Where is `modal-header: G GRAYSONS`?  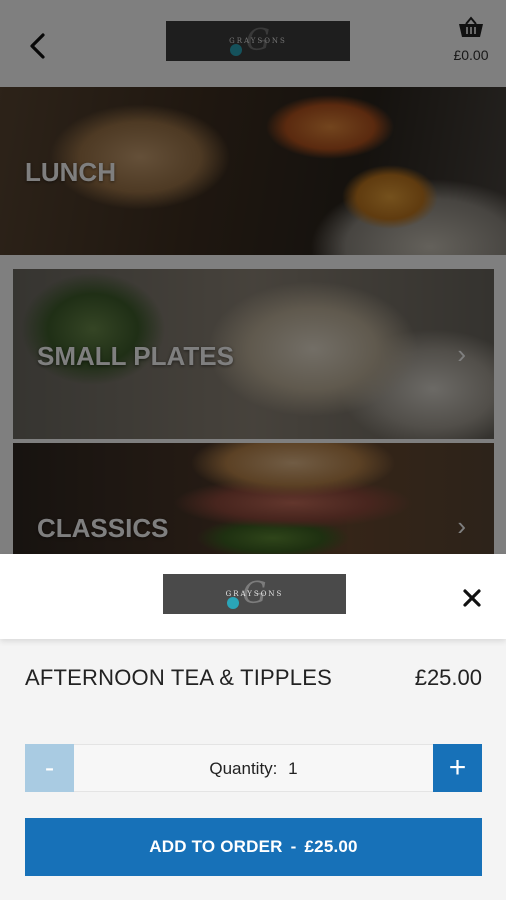
modal-header: G GRAYSONS is located at coordinates (253, 596).